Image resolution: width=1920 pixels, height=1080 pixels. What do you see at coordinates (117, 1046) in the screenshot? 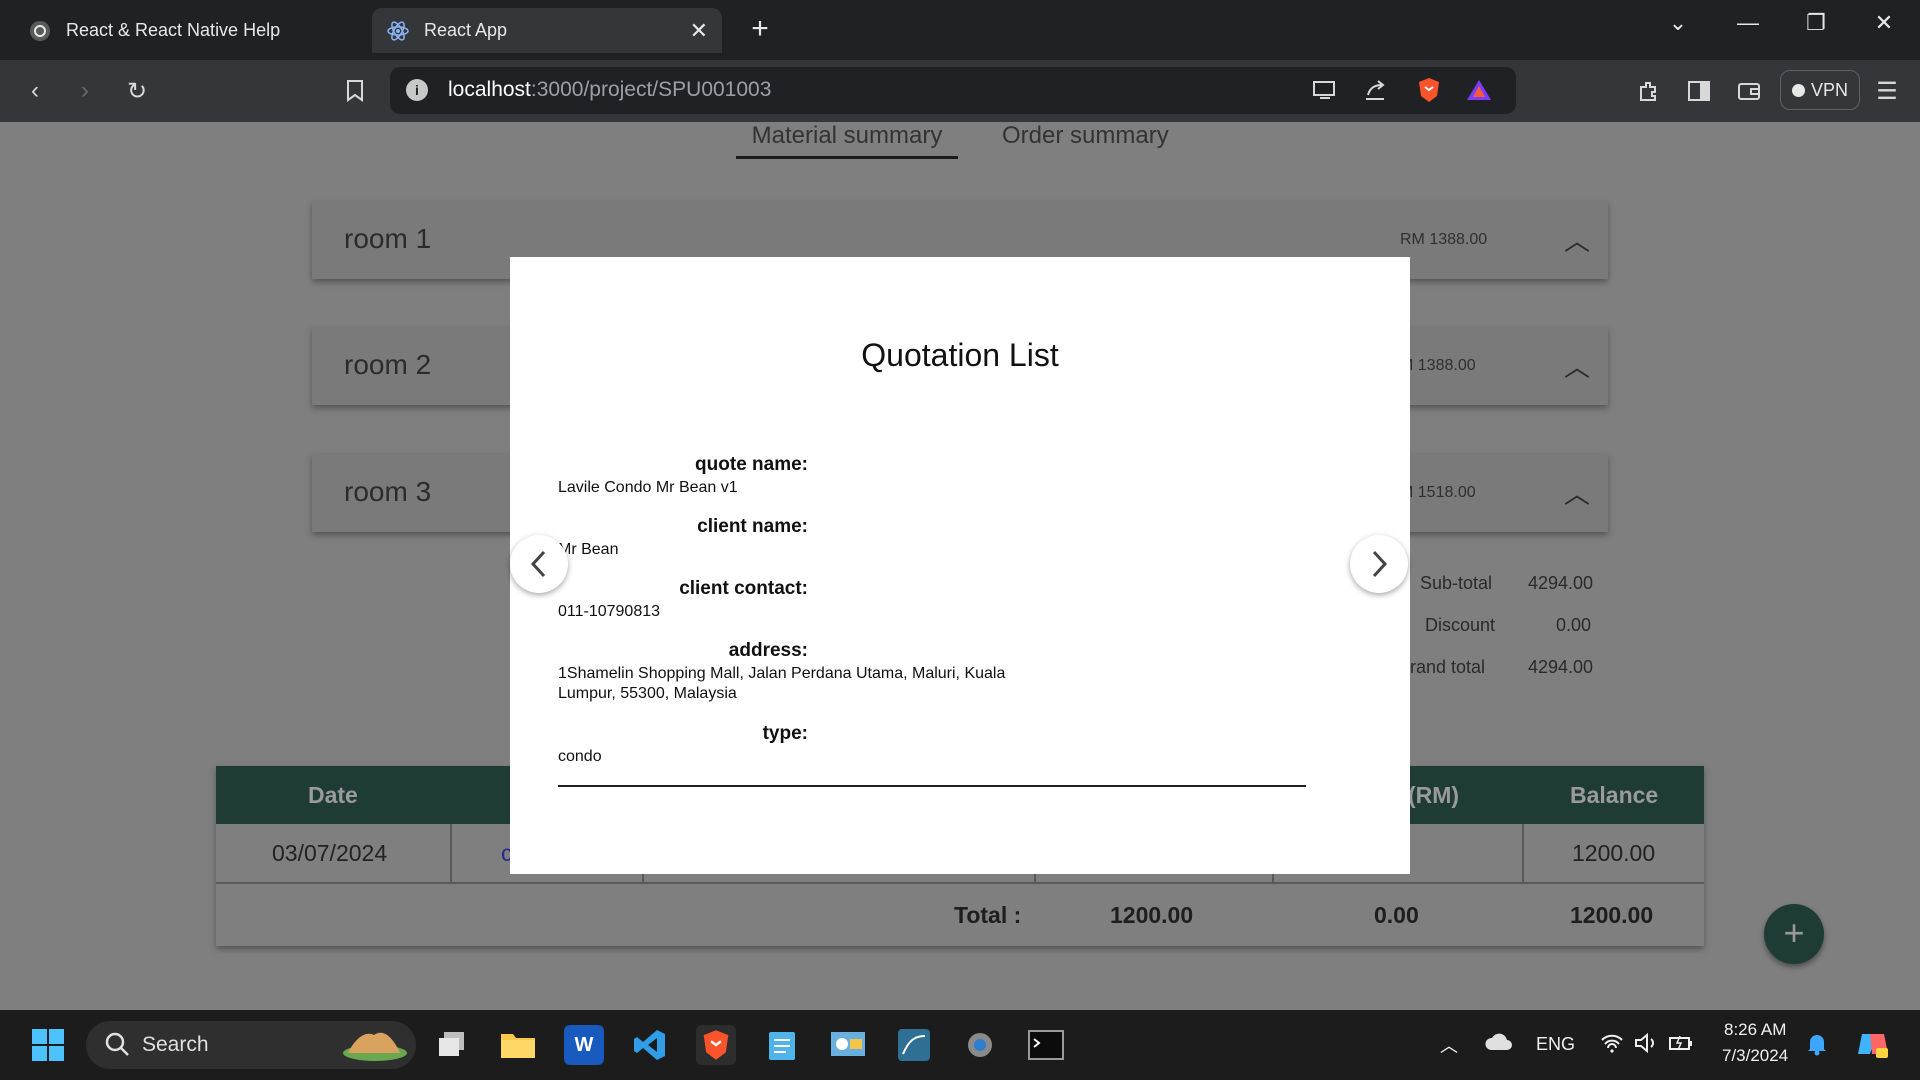
I see `search-icon` at bounding box center [117, 1046].